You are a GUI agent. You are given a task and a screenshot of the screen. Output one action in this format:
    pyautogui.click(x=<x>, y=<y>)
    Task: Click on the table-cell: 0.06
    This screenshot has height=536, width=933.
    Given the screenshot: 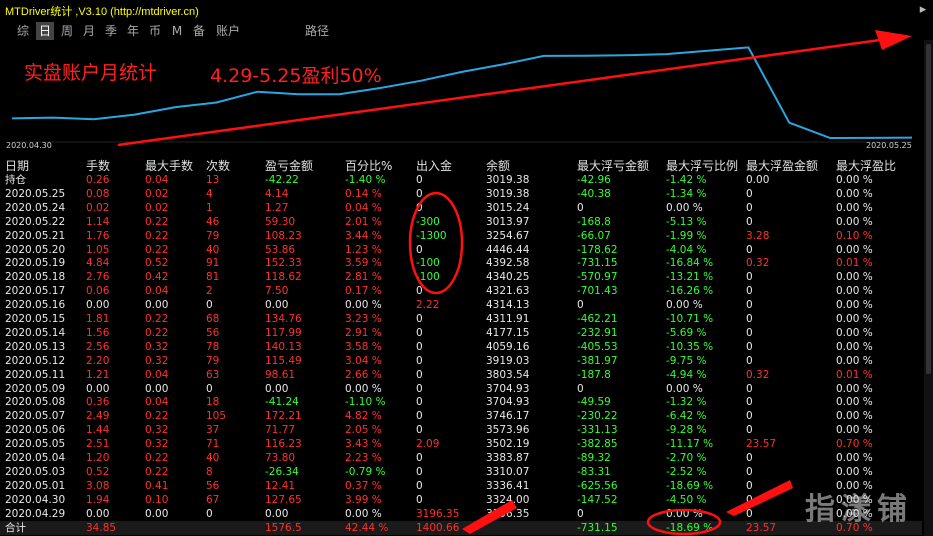 What is the action you would take?
    pyautogui.click(x=98, y=291)
    